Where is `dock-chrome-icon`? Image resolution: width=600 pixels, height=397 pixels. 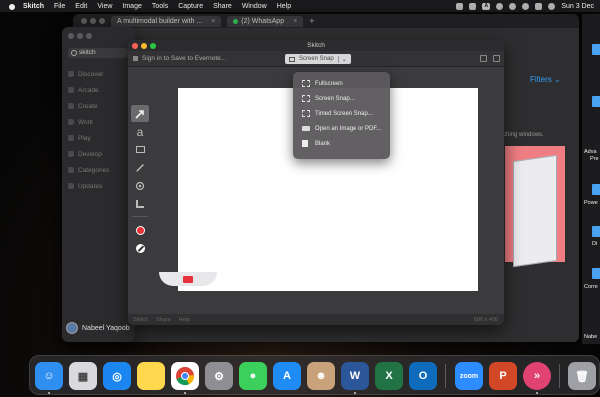
dock-chrome-icon is located at coordinates (185, 376).